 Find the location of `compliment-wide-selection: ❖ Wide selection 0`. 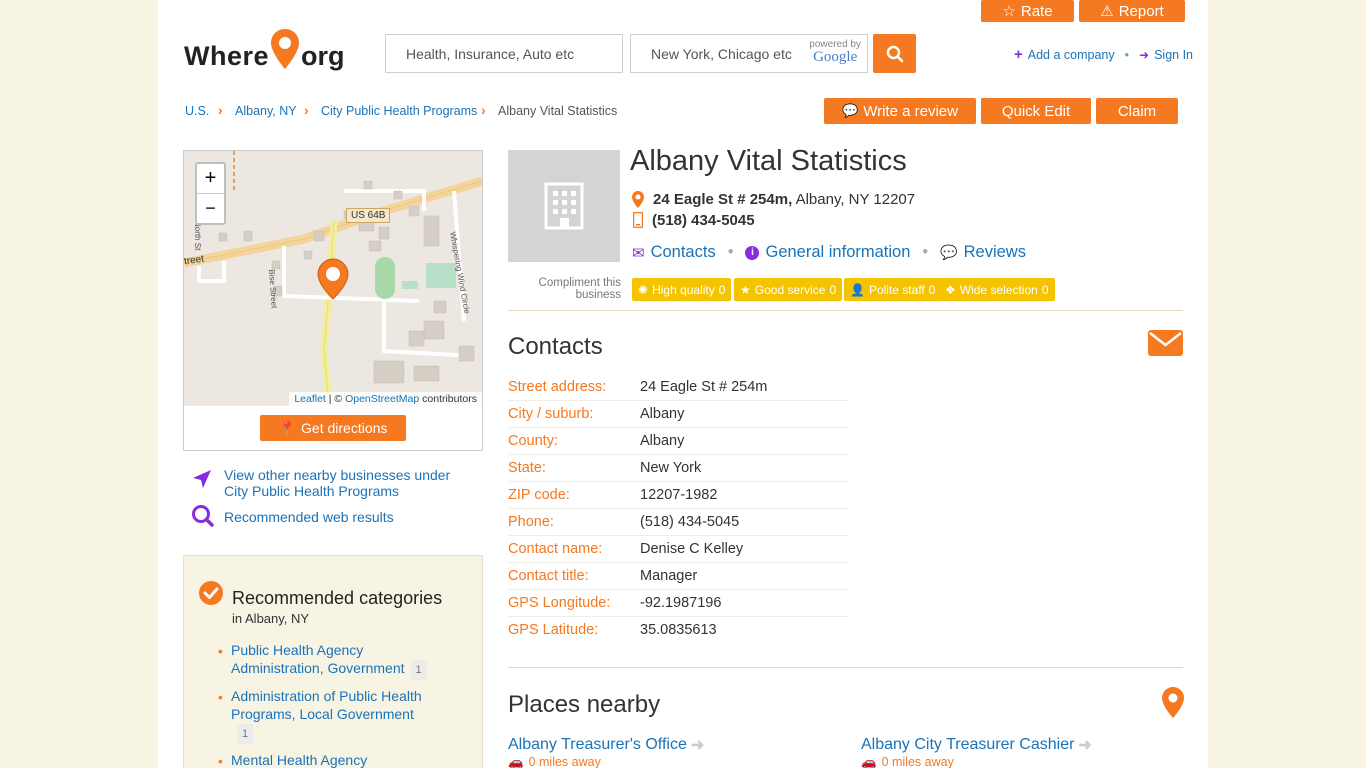

compliment-wide-selection: ❖ Wide selection 0 is located at coordinates (997, 289).